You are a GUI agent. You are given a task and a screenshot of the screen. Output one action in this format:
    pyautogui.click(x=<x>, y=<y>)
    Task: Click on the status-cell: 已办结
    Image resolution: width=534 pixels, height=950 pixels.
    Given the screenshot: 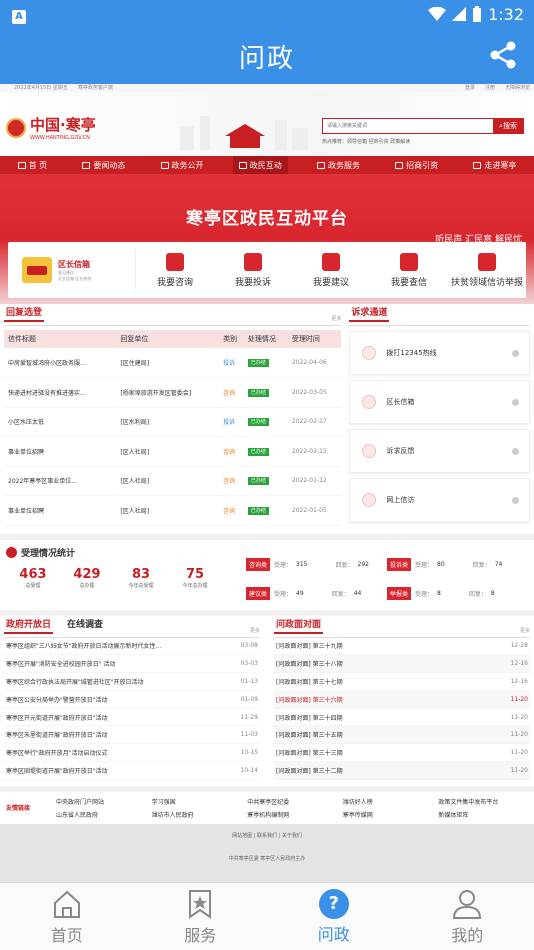 What is the action you would take?
    pyautogui.click(x=265, y=363)
    